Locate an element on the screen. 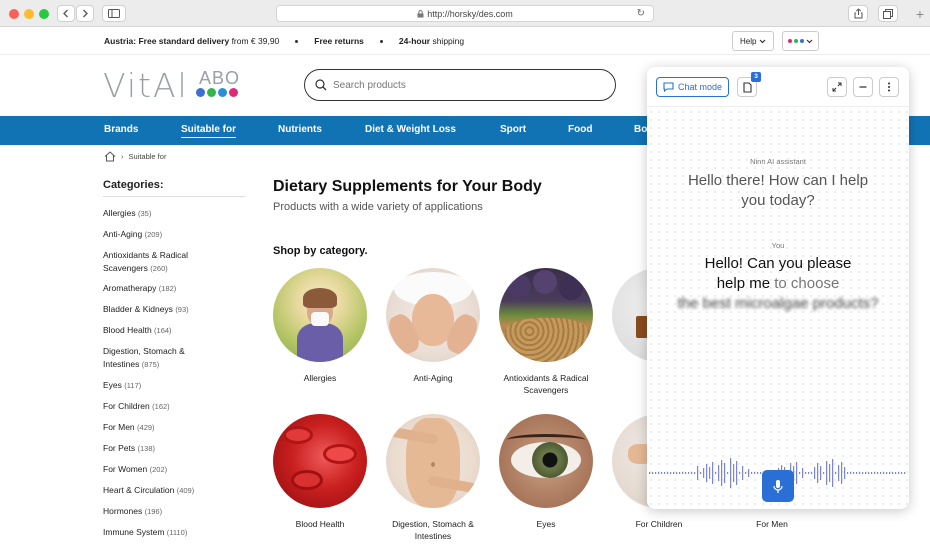 Image resolution: width=930 pixels, height=551 pixels. search-icon is located at coordinates (321, 85).